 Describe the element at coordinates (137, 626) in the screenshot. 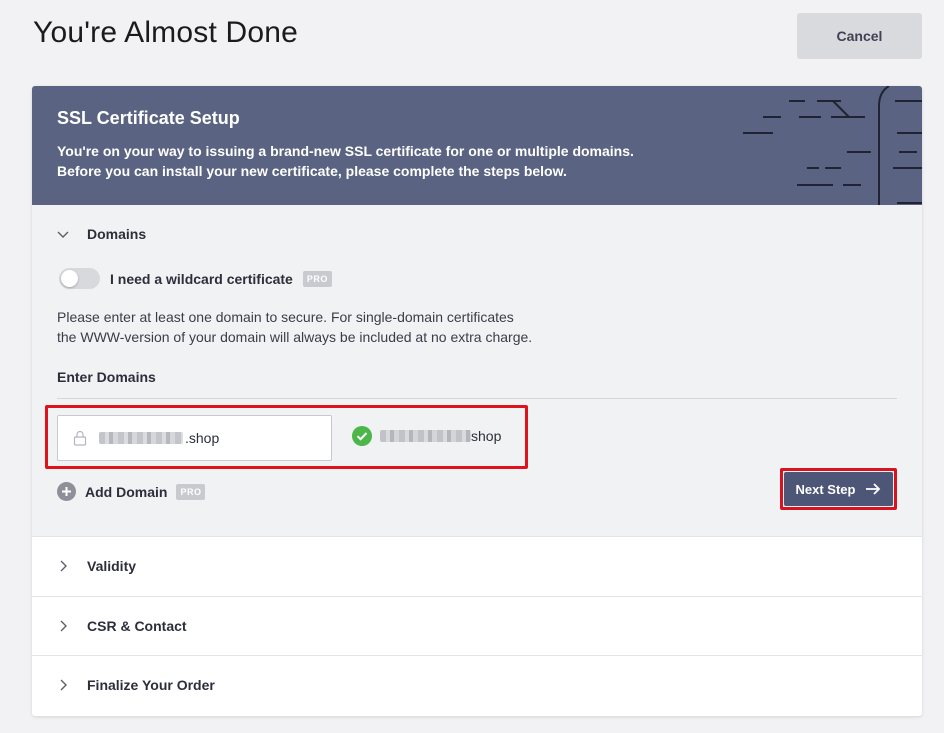

I see `csr-contact-section-title: CSR & Contact` at that location.